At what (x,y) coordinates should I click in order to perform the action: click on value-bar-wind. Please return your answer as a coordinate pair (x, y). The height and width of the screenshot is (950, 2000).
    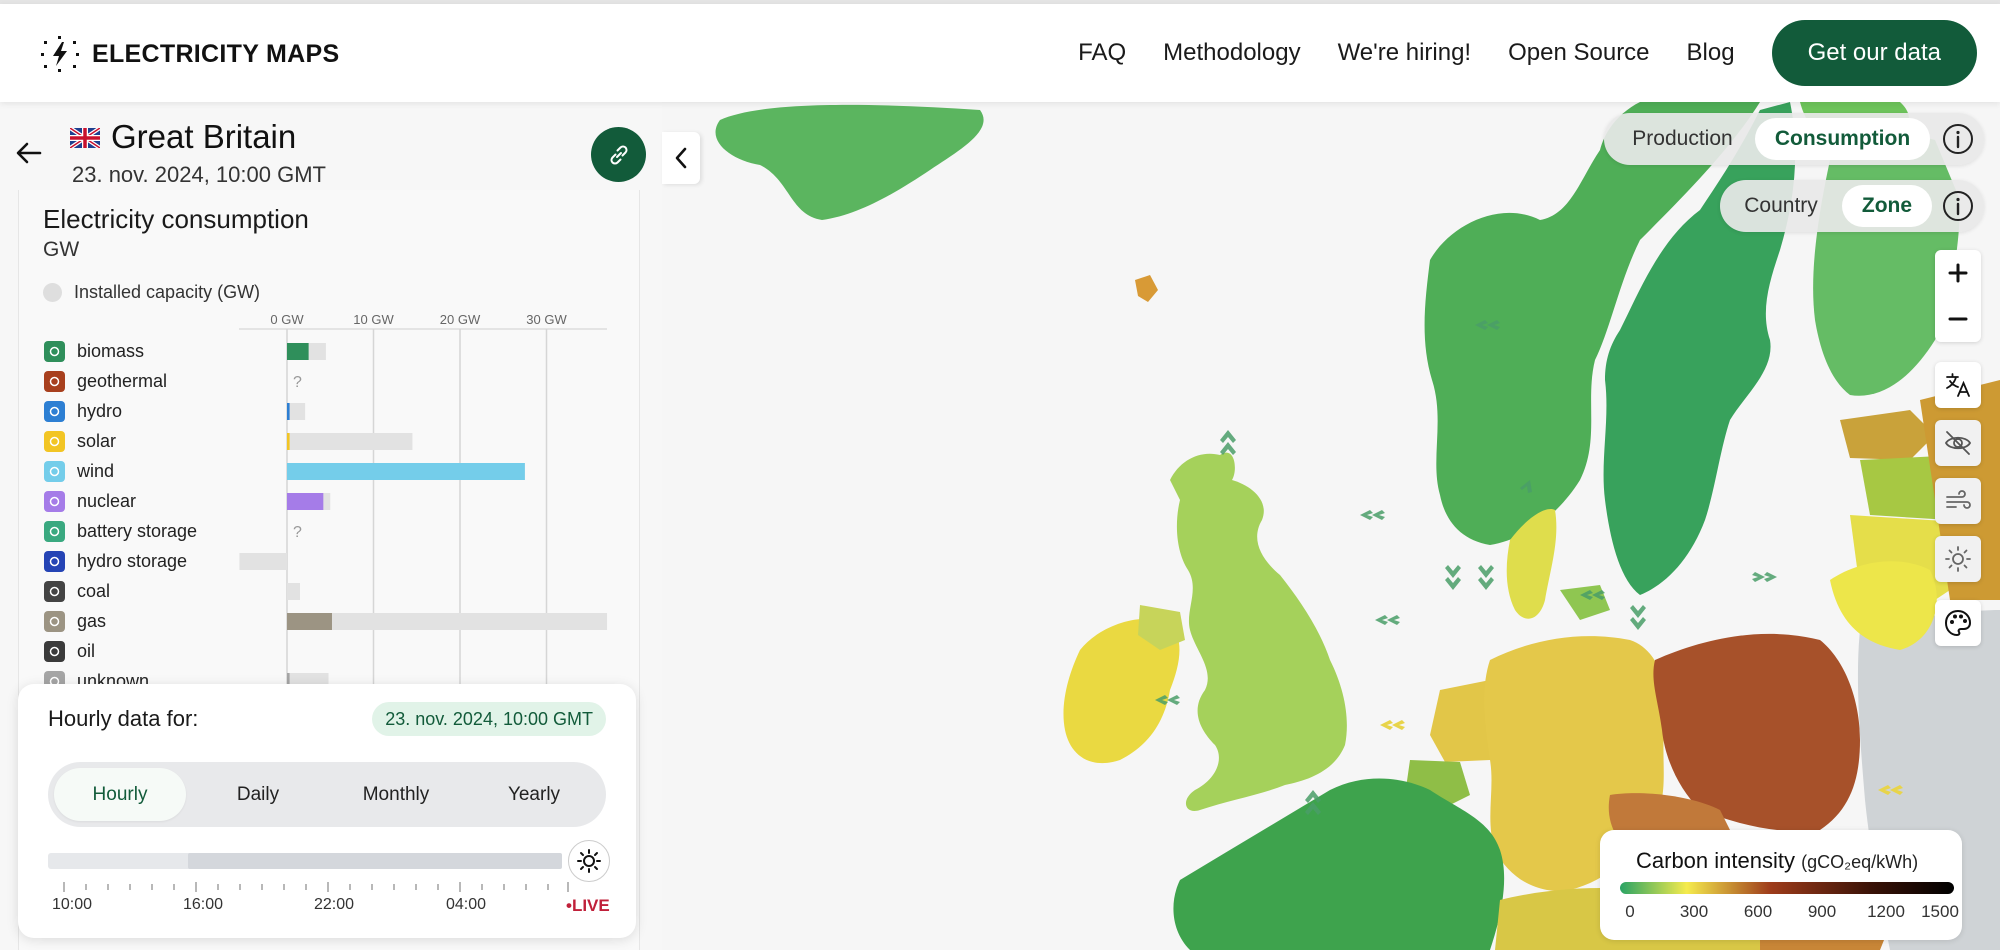
    Looking at the image, I should click on (406, 471).